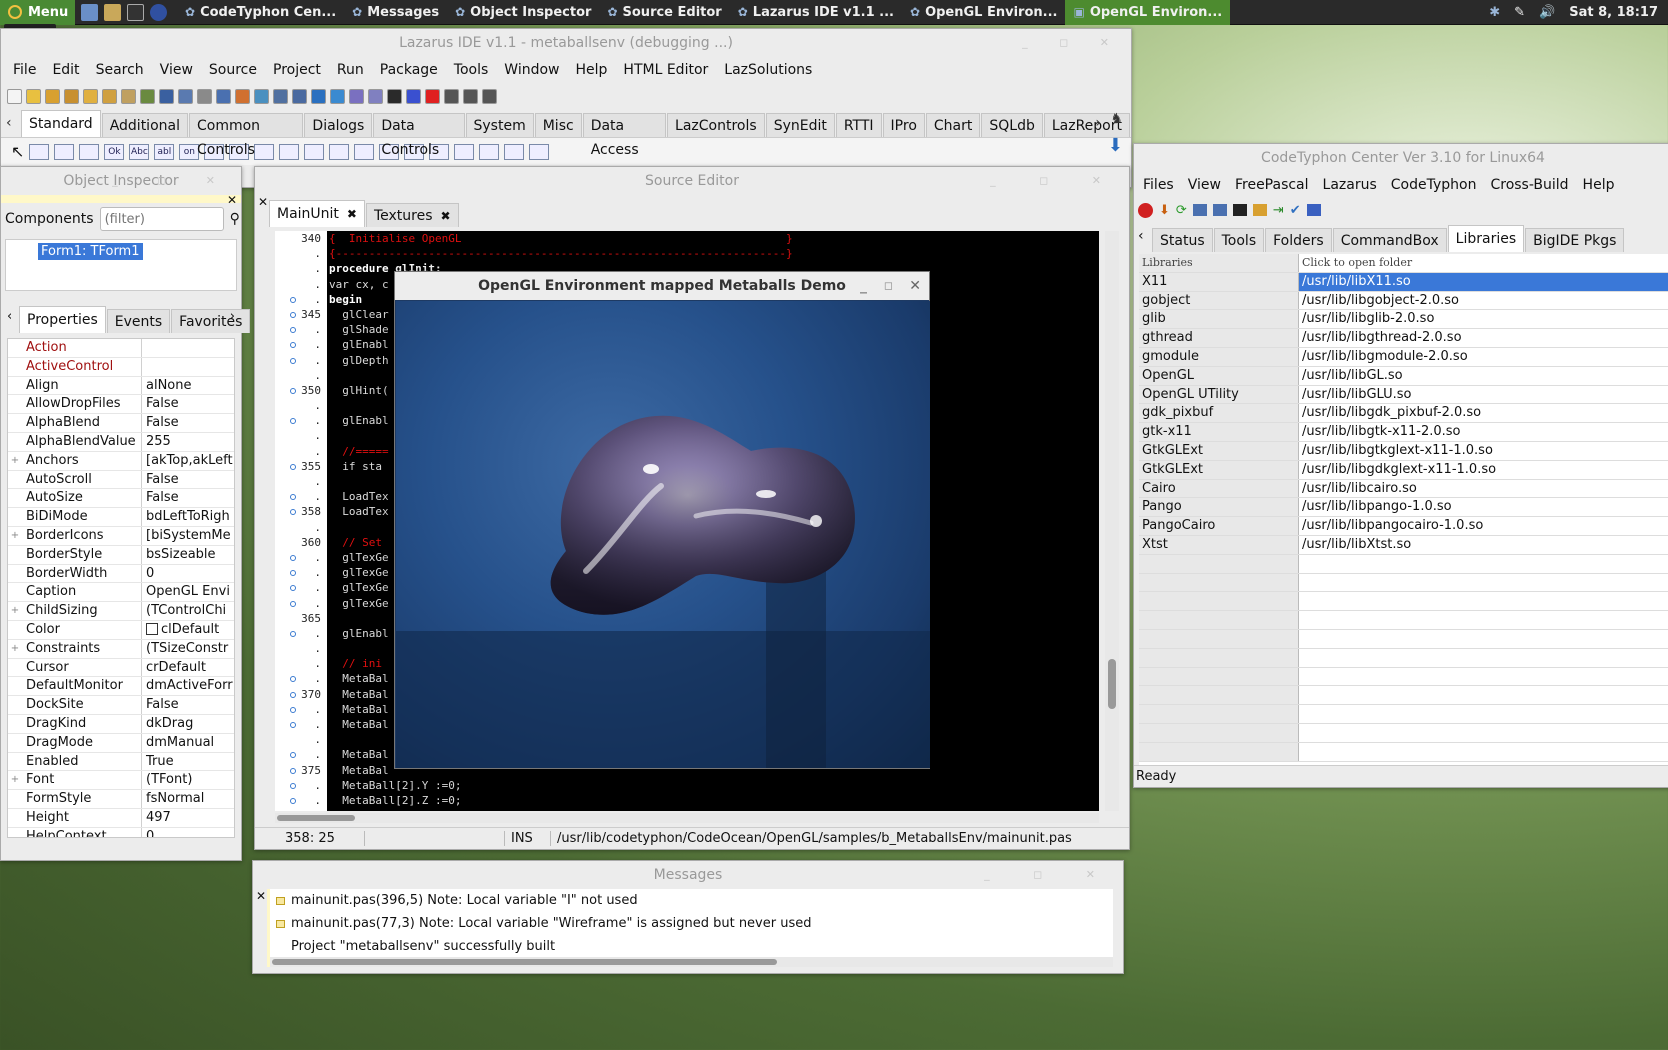 The image size is (1668, 1050). What do you see at coordinates (350, 70) in the screenshot?
I see `menu-item-run: Run` at bounding box center [350, 70].